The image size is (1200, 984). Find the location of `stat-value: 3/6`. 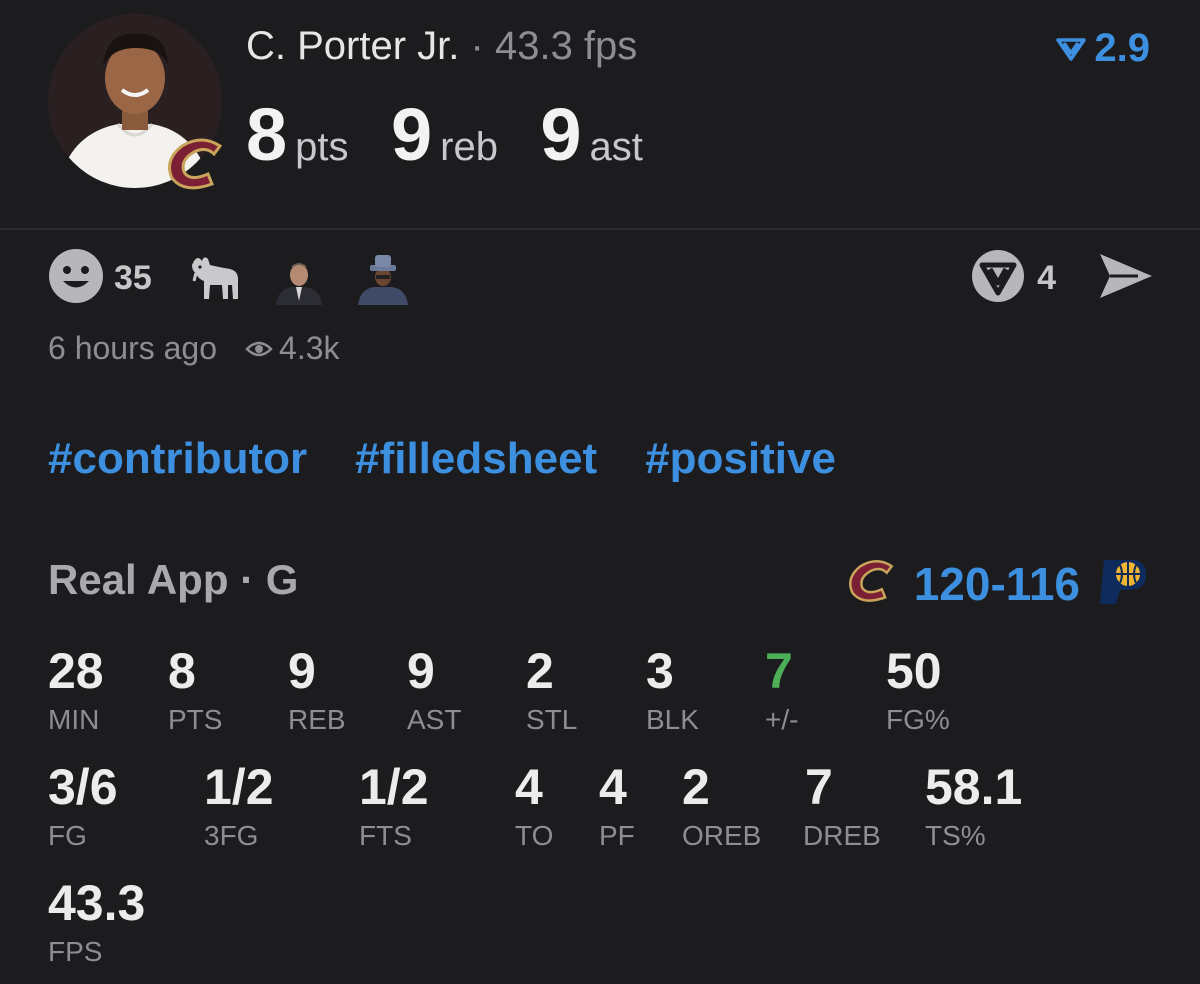

stat-value: 3/6 is located at coordinates (83, 787).